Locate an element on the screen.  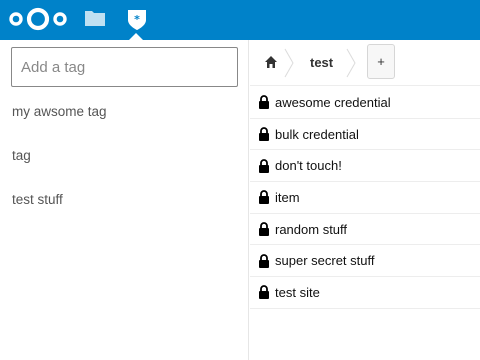
passman-shield-icon: * is located at coordinates (137, 20).